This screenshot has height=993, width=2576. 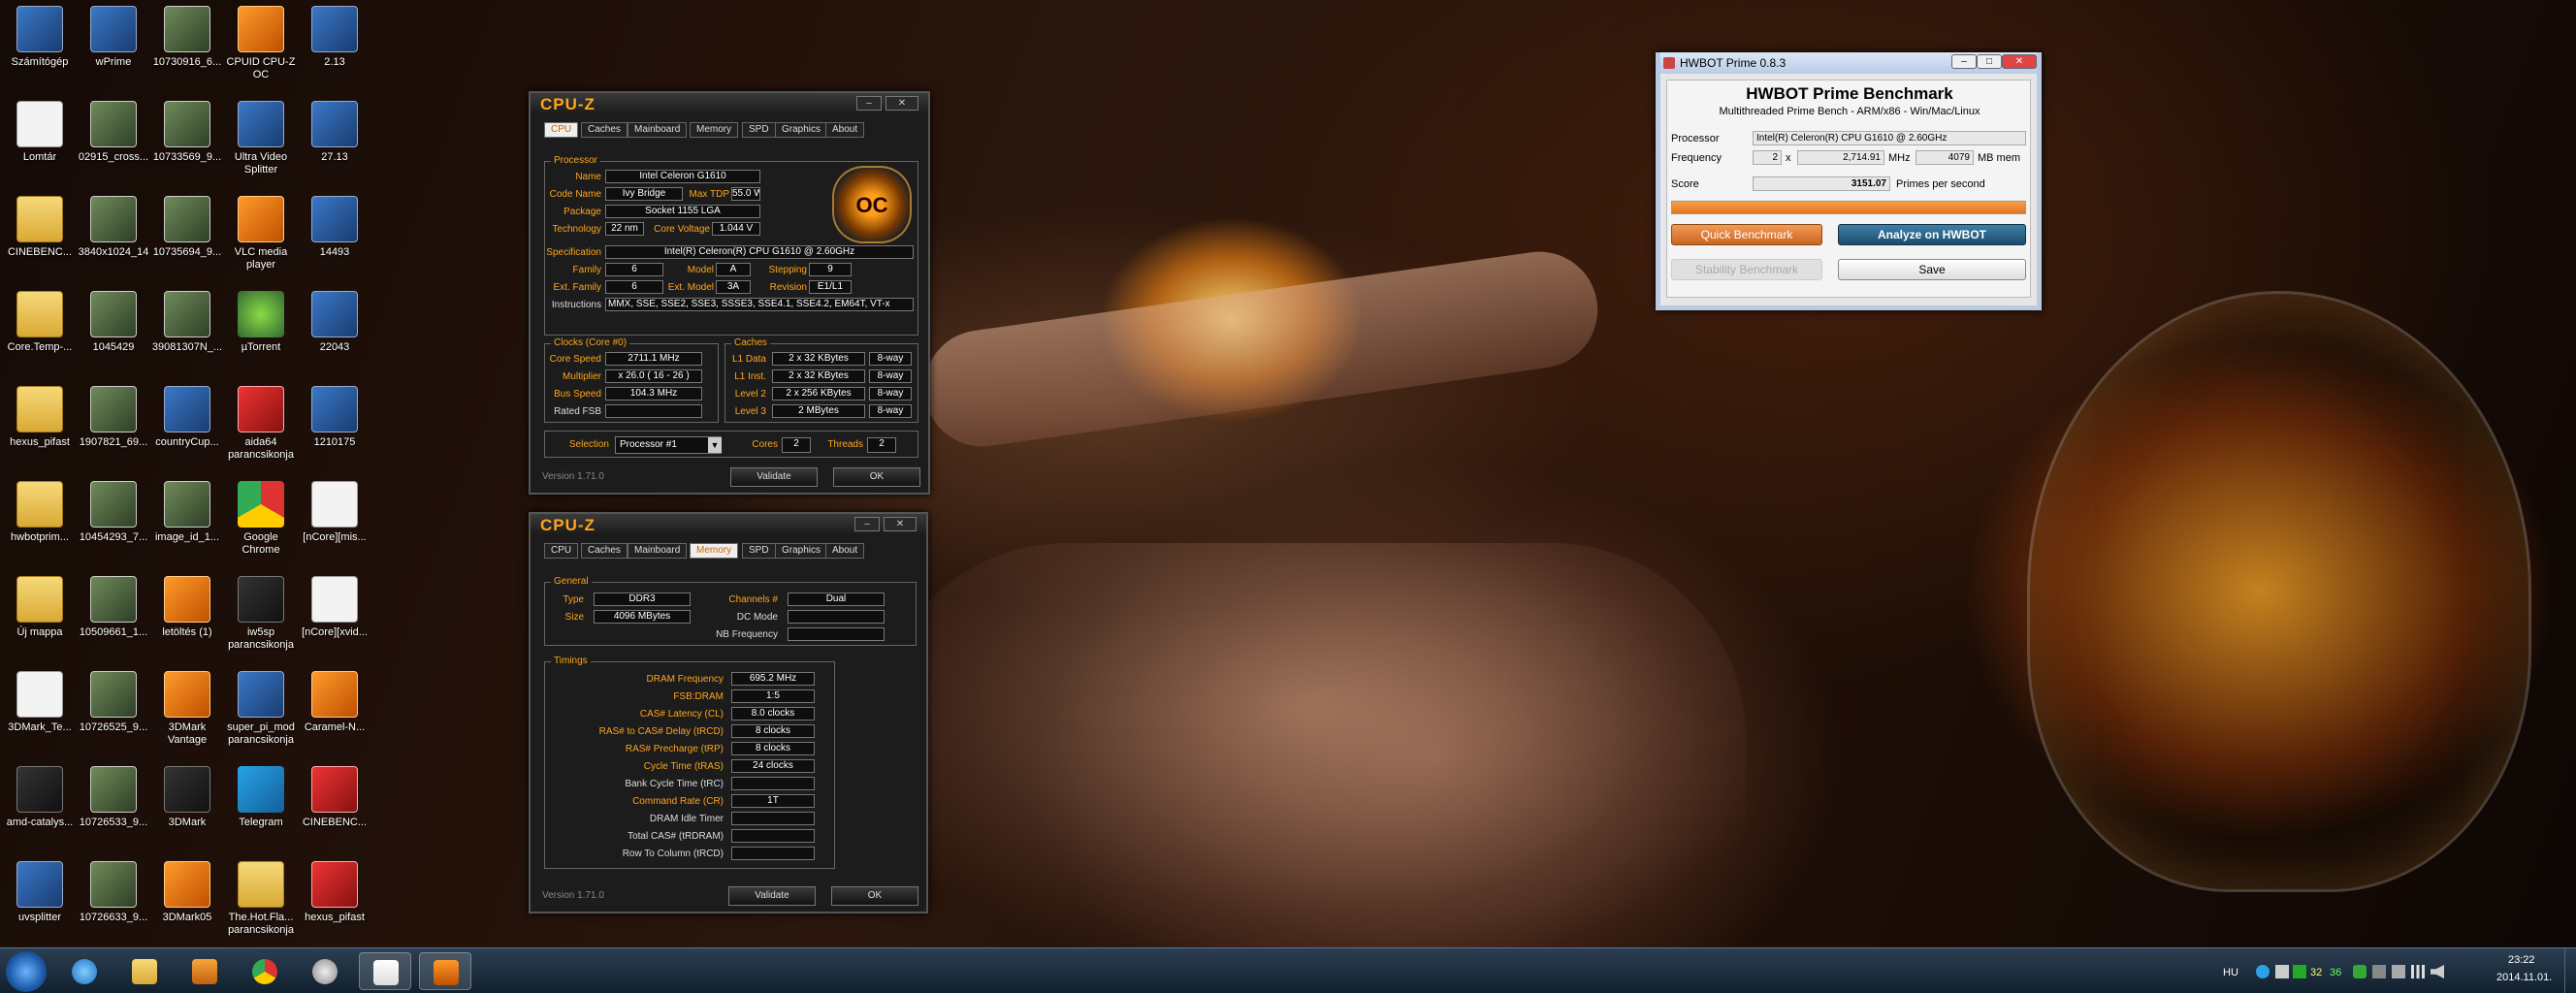 What do you see at coordinates (1746, 269) in the screenshot?
I see `stability-benchmark-button: Stability Benchmark` at bounding box center [1746, 269].